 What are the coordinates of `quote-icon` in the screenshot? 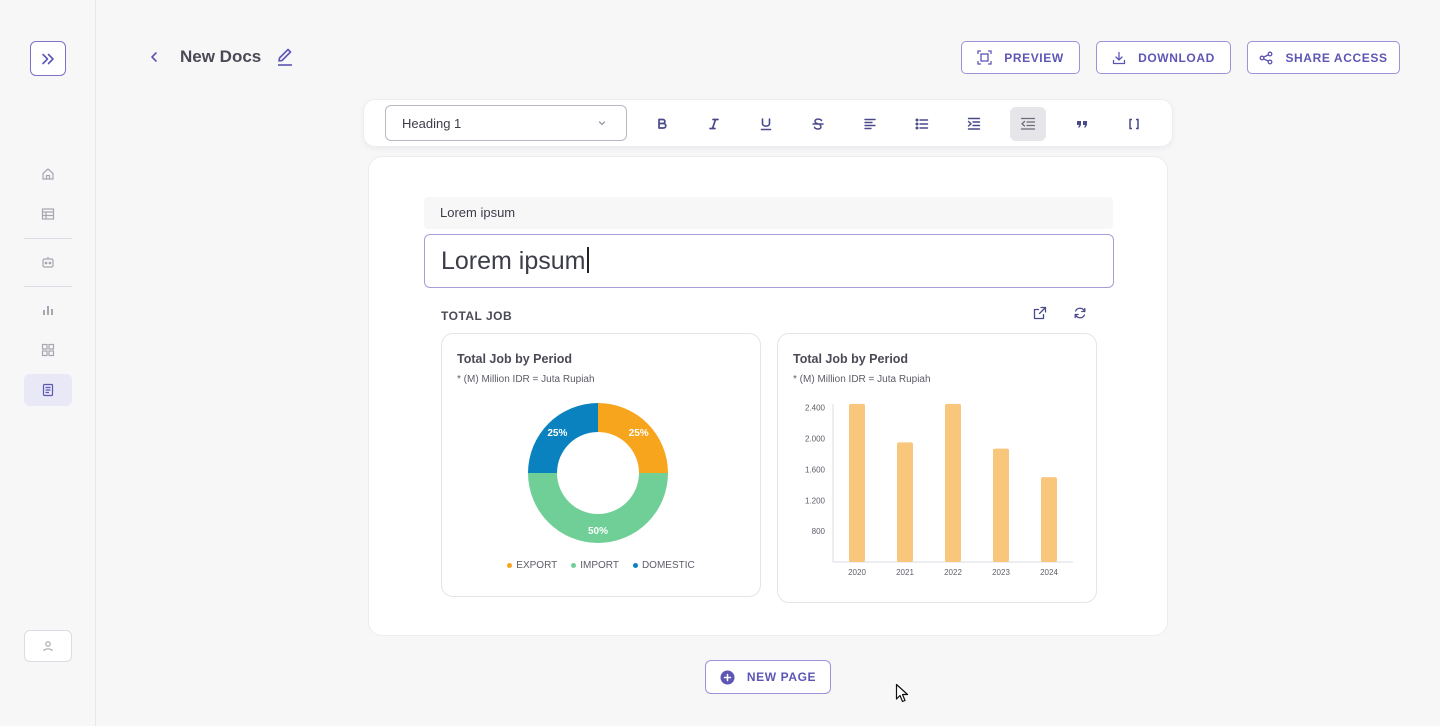 It's located at (1082, 124).